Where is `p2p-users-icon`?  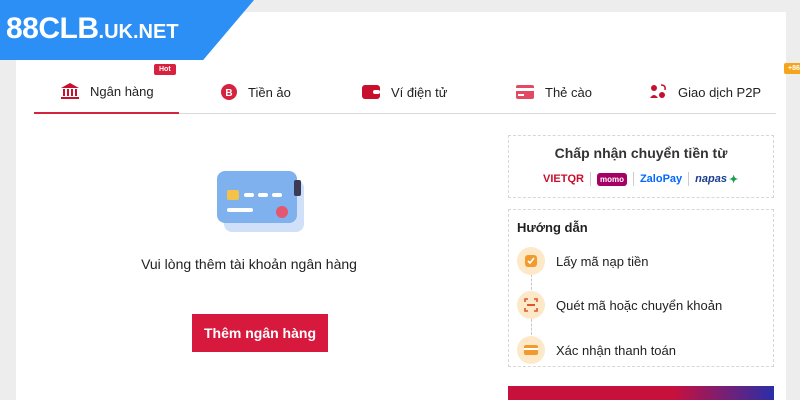
p2p-users-icon is located at coordinates (658, 92).